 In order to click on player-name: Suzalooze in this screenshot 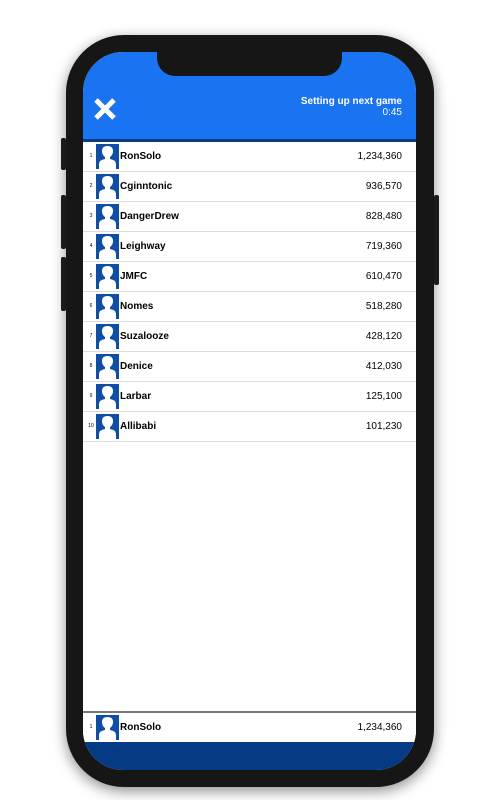, I will do `click(144, 336)`.